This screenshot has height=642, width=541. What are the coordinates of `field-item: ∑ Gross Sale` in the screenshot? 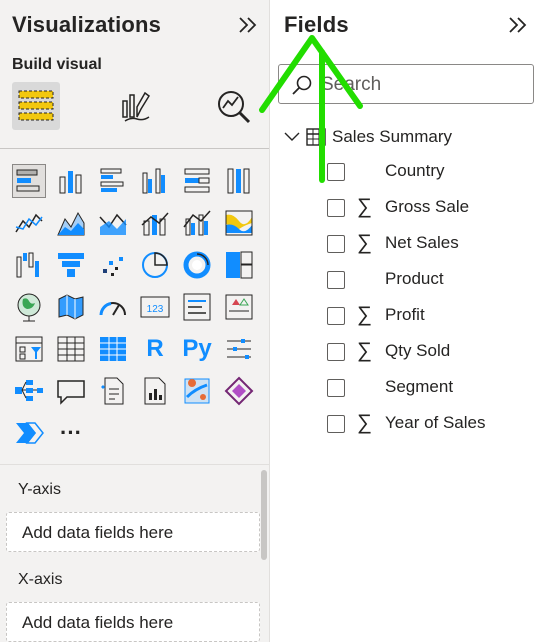 It's located at (432, 208).